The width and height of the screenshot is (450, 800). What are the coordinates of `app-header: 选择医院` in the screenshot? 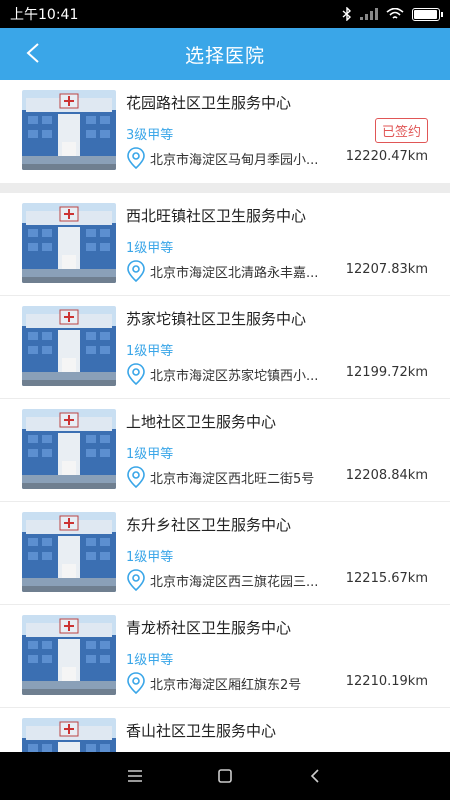 It's located at (225, 54).